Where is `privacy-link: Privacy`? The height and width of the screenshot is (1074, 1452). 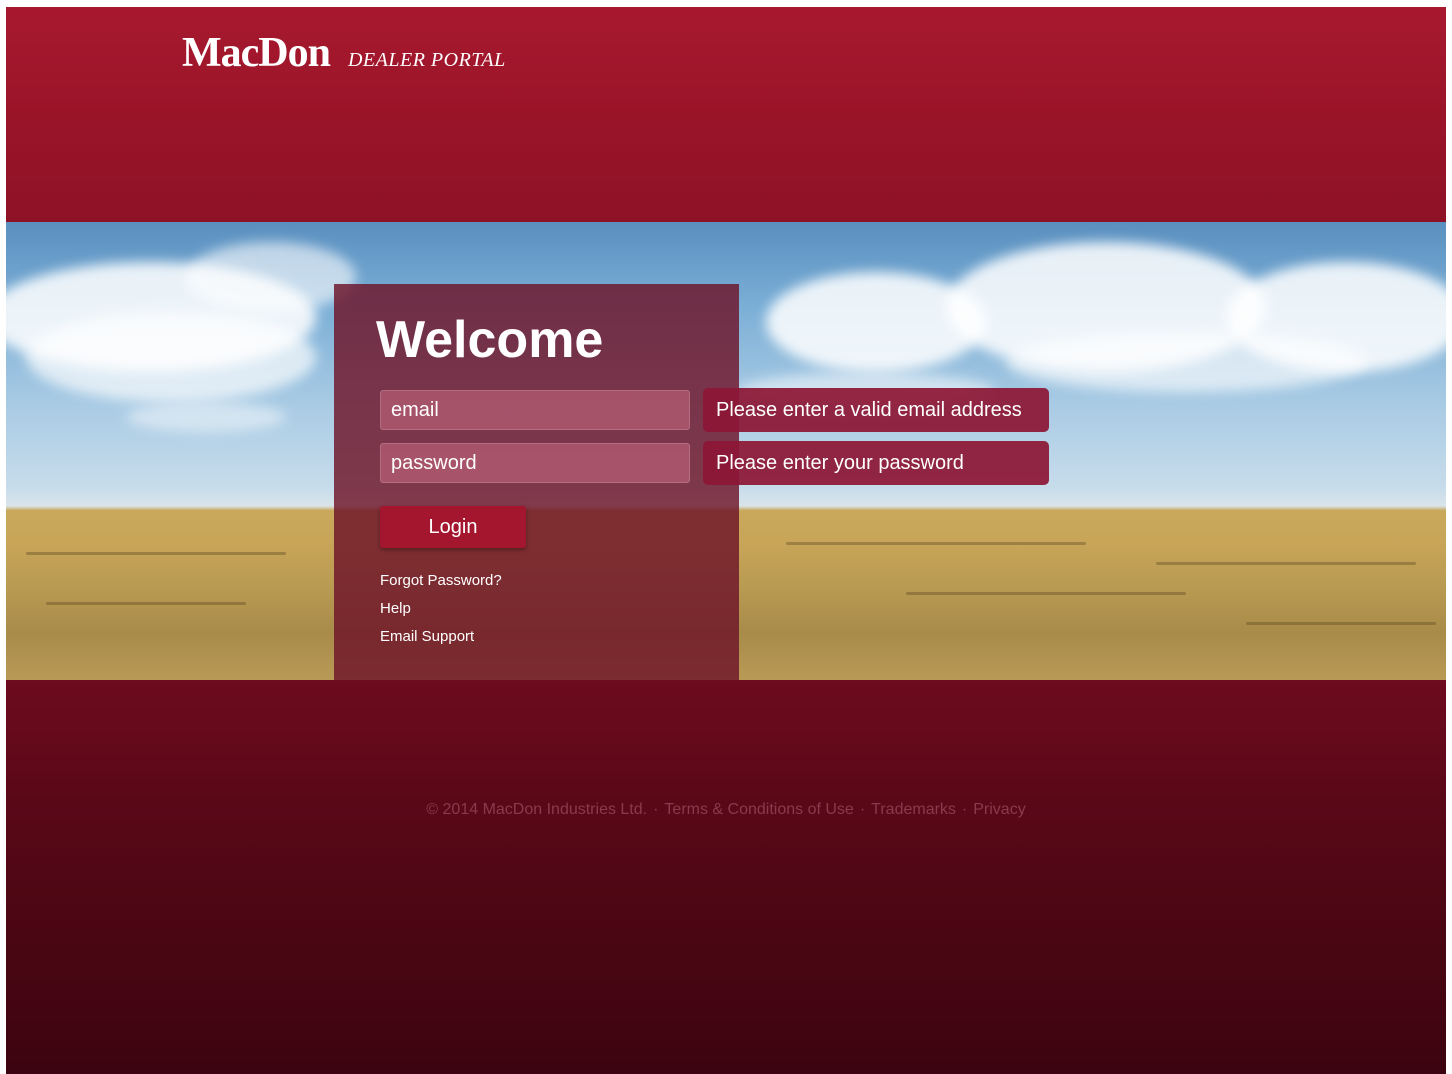 privacy-link: Privacy is located at coordinates (999, 809).